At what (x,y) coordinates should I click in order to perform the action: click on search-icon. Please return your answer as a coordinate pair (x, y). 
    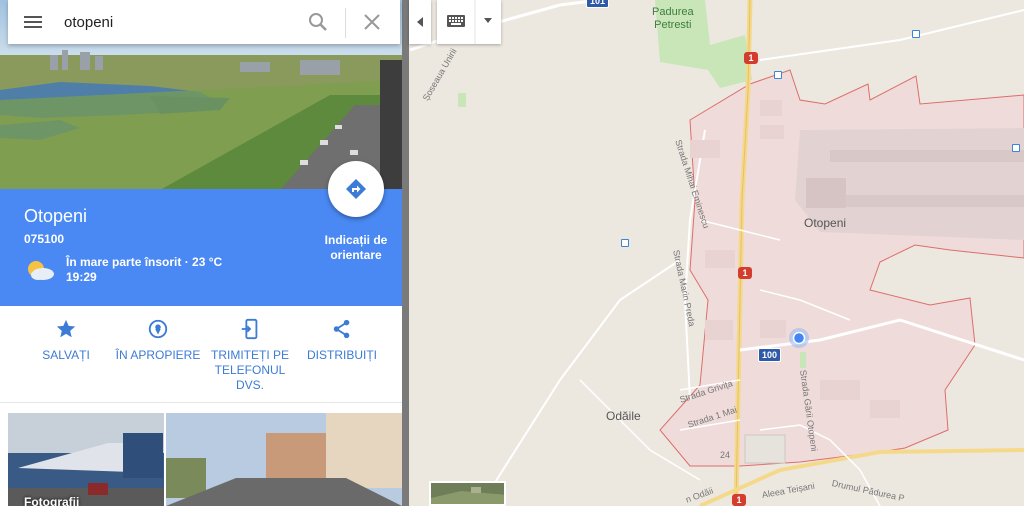
    Looking at the image, I should click on (318, 22).